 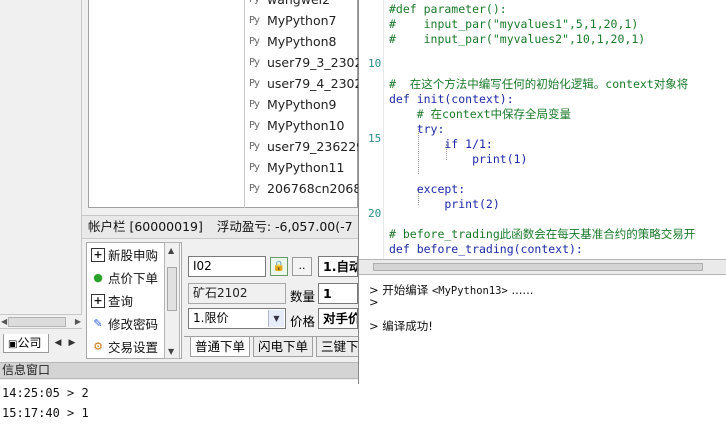 I want to click on tab-normal-order: 普通下单, so click(x=220, y=347).